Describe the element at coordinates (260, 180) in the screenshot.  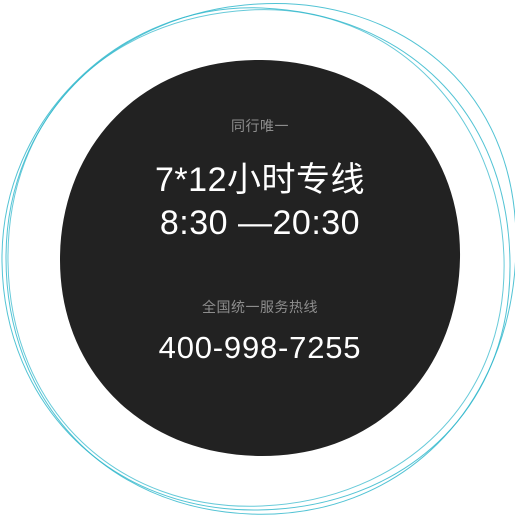
I see `hours-title: 7*12小时专线` at that location.